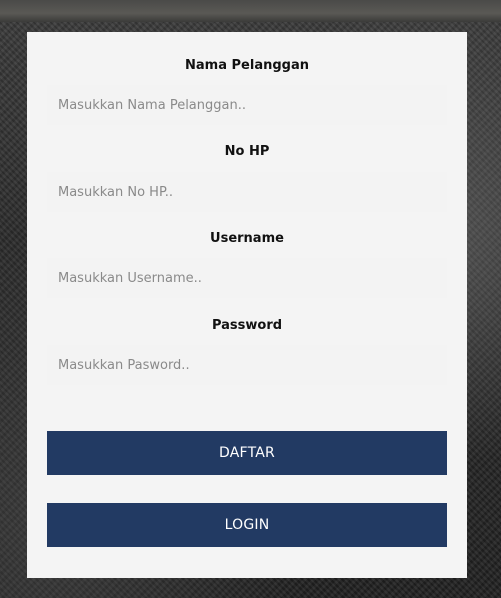 This screenshot has height=598, width=501. What do you see at coordinates (250, 11) in the screenshot?
I see `background-image` at bounding box center [250, 11].